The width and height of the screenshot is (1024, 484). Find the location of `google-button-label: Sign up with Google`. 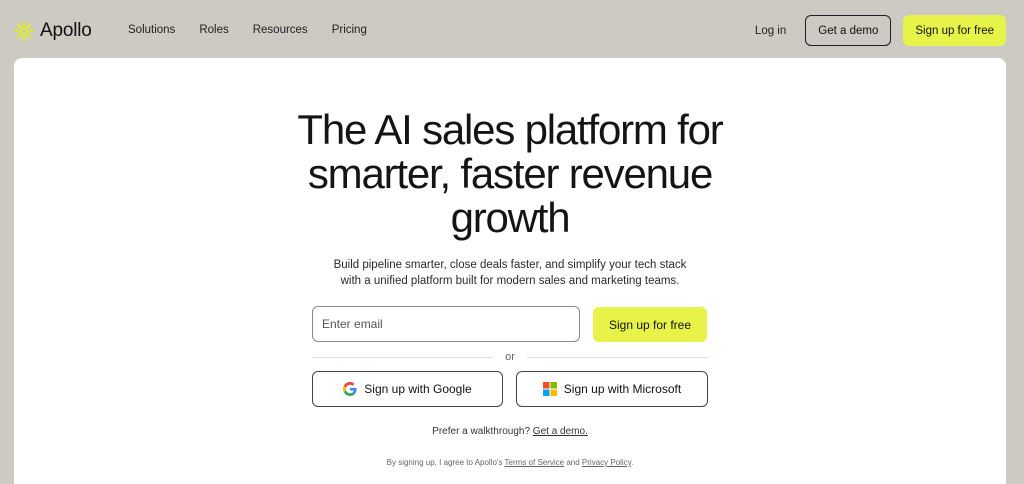

google-button-label: Sign up with Google is located at coordinates (418, 389).